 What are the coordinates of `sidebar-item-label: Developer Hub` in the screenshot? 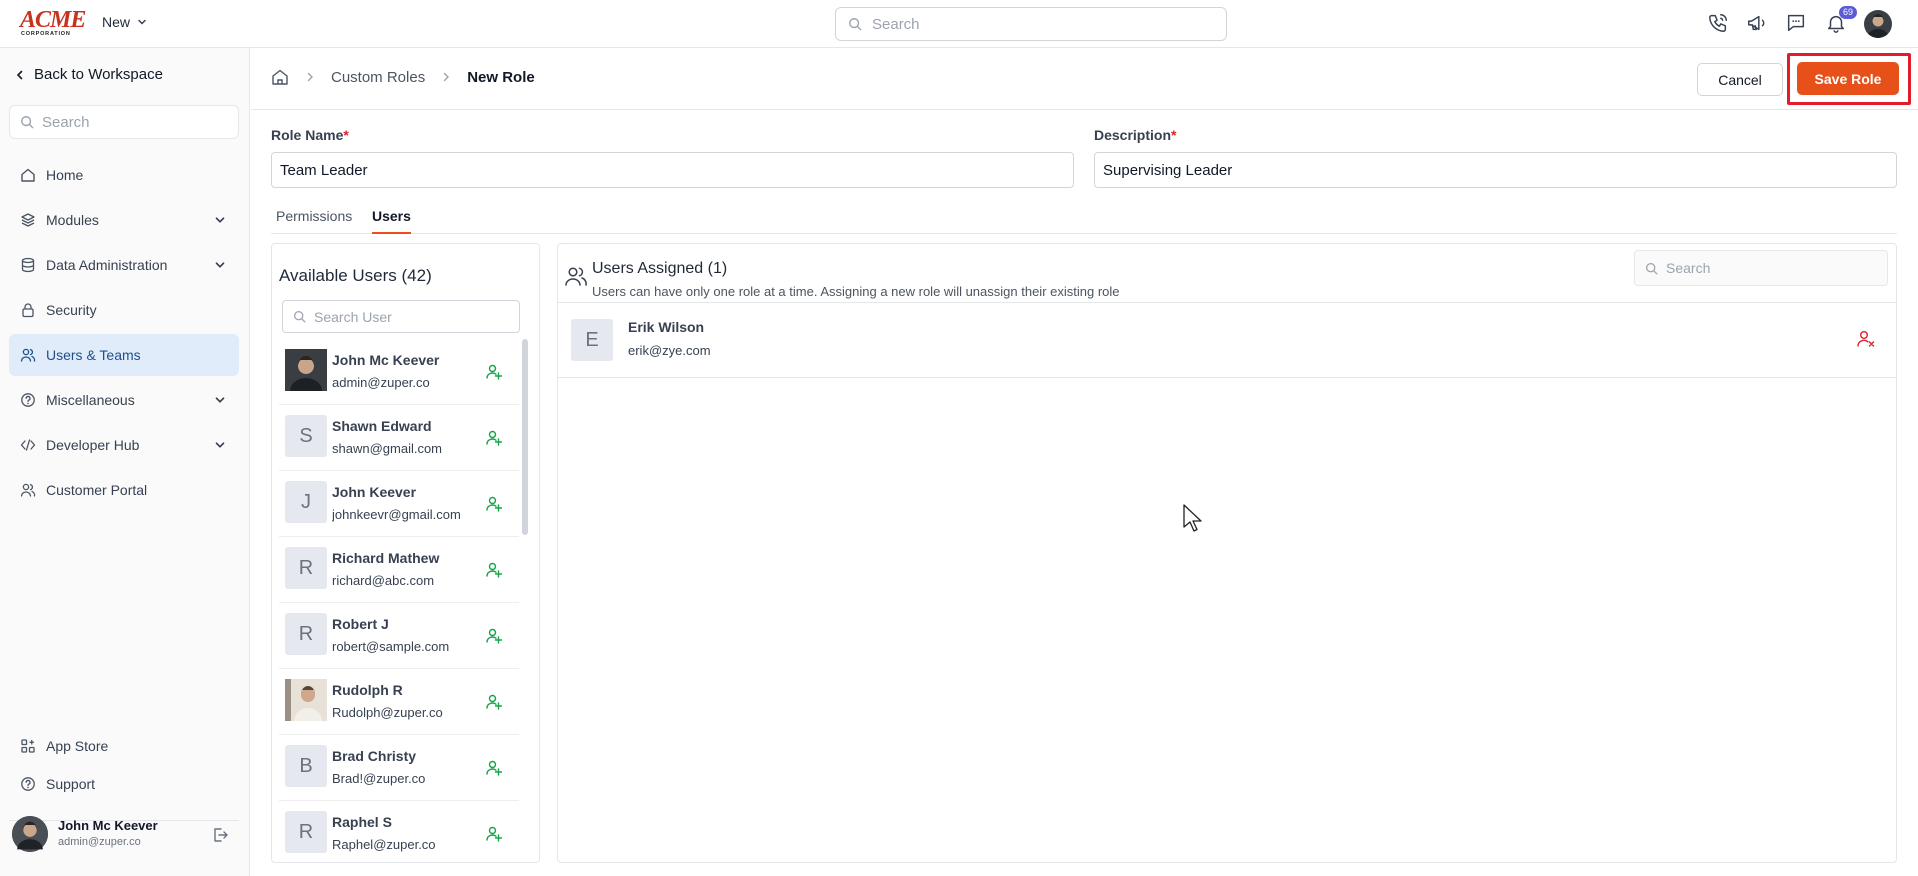 It's located at (93, 445).